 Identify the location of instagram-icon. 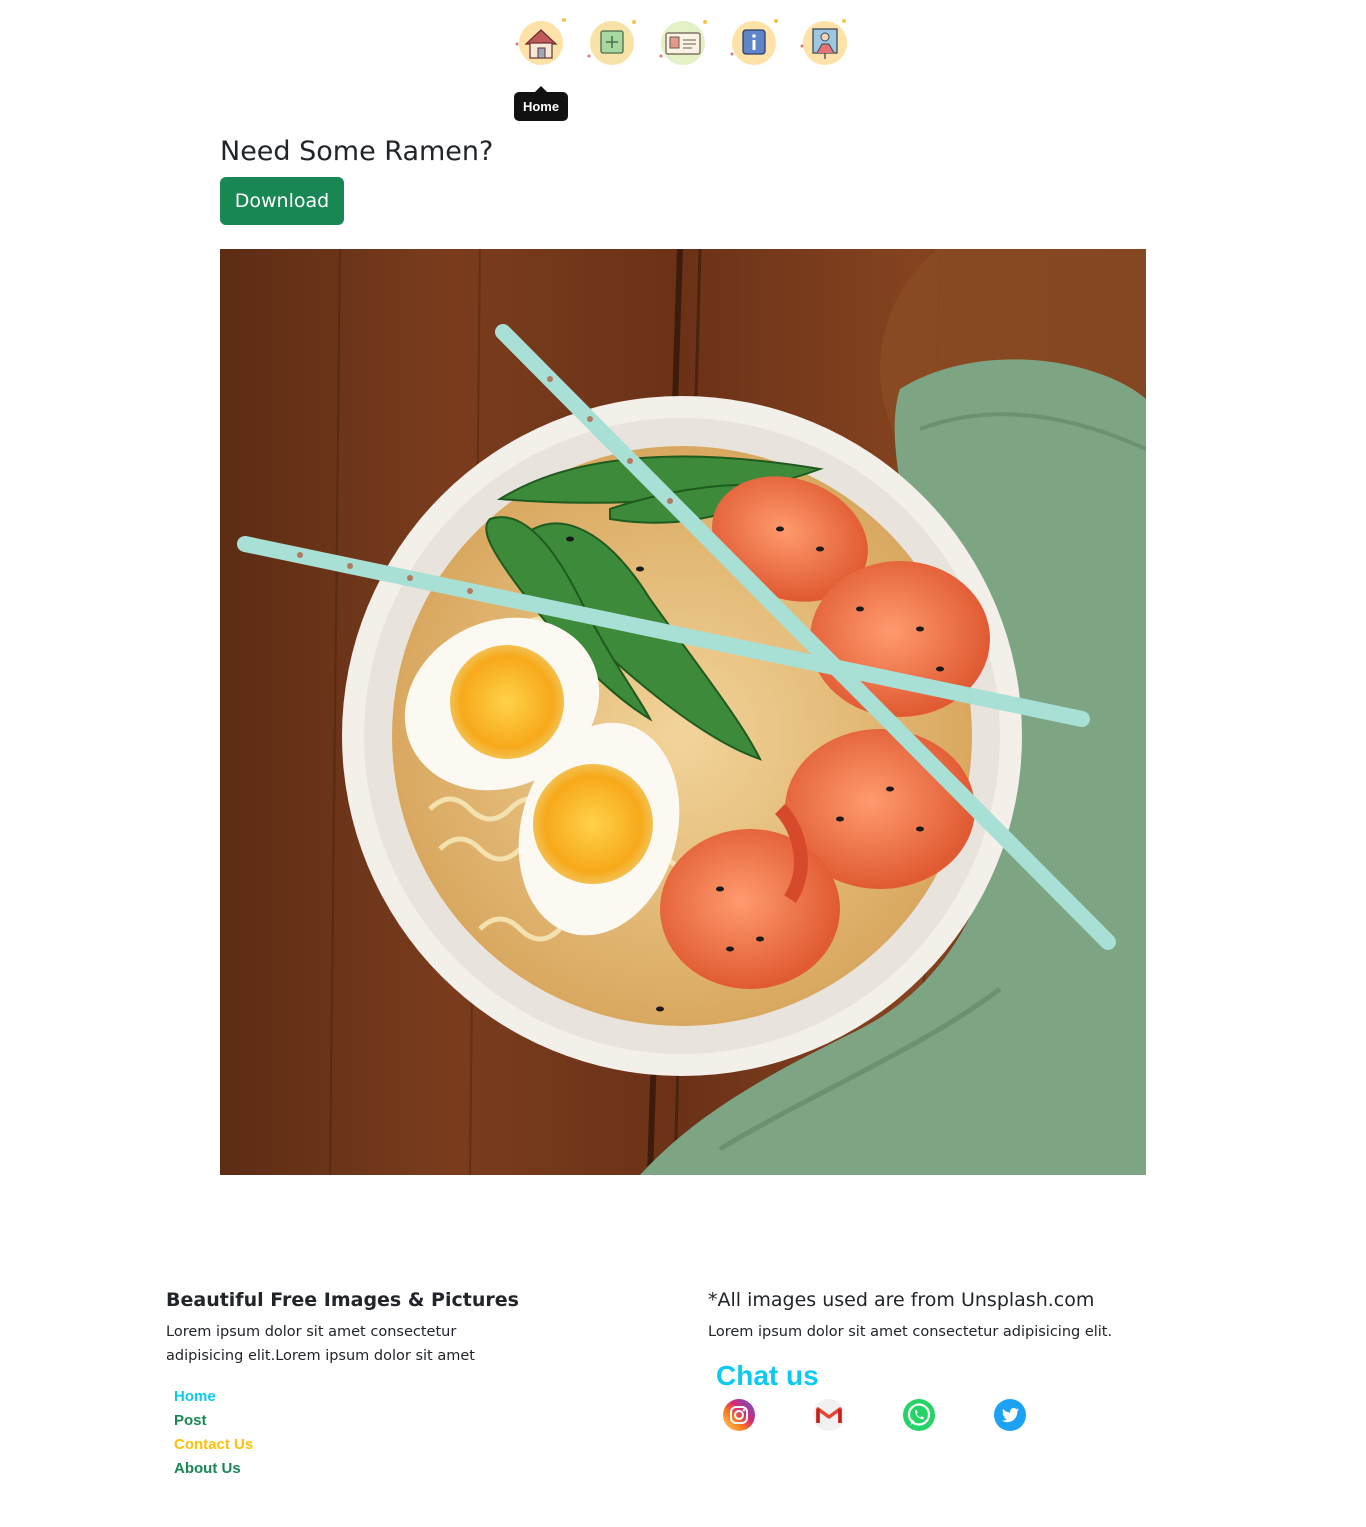
(739, 1415).